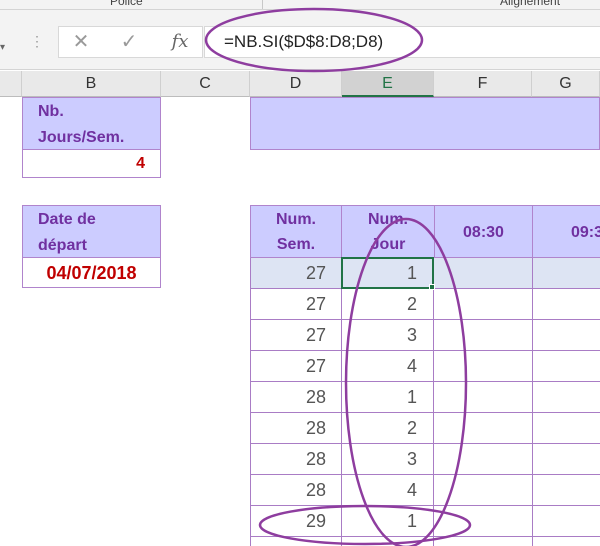 The width and height of the screenshot is (600, 546). I want to click on formula-highlight-oval, so click(314, 40).